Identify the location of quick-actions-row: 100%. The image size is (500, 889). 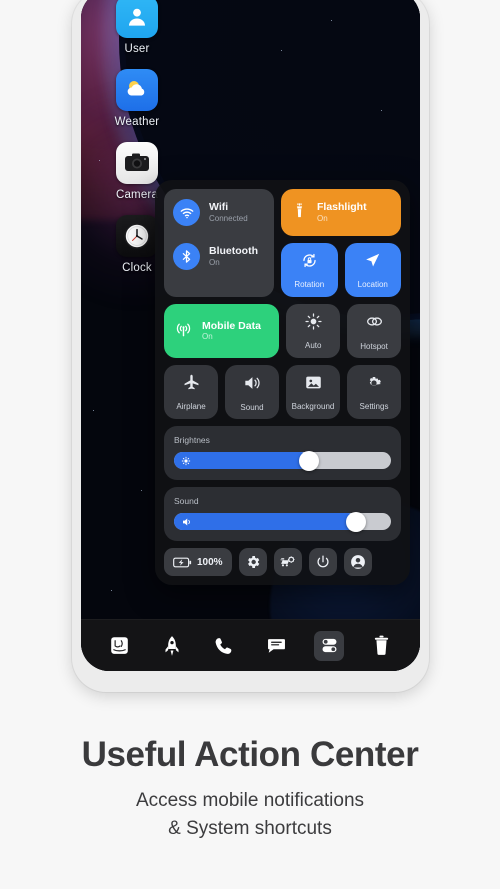
(282, 562).